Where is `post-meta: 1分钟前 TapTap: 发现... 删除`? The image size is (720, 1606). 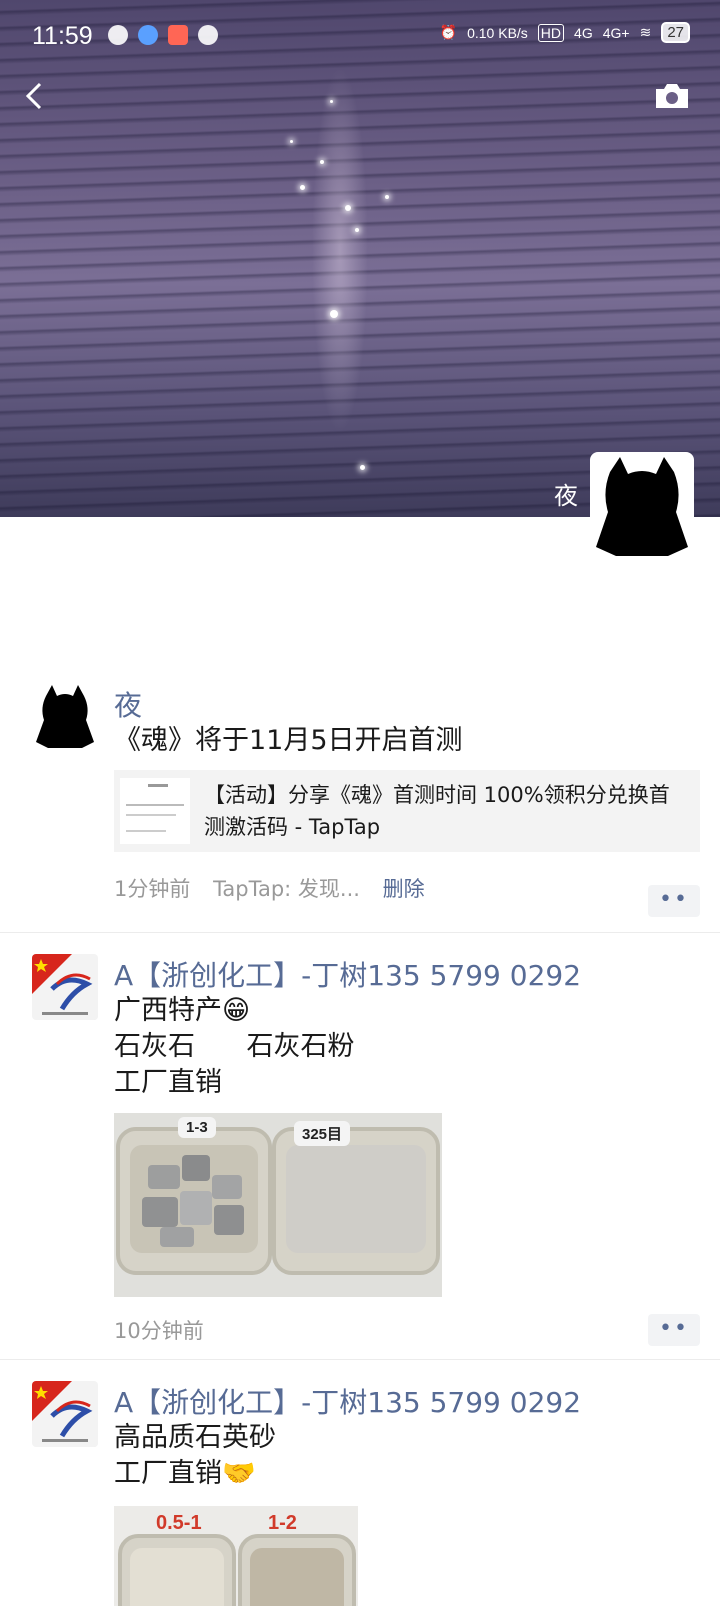 post-meta: 1分钟前 TapTap: 发现... 删除 is located at coordinates (269, 888).